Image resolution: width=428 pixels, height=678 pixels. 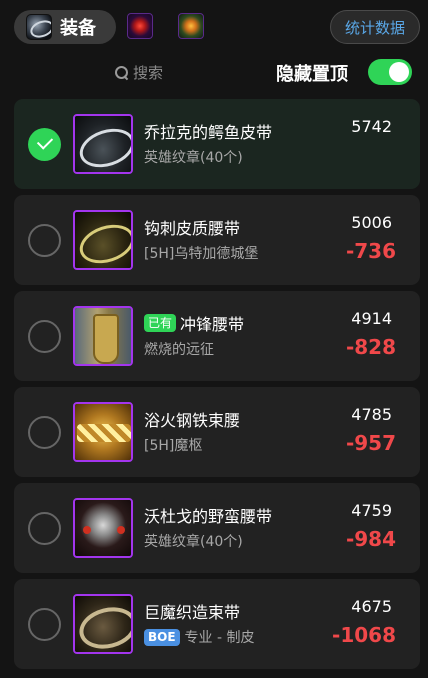 I want to click on item-name: 钩刺皮质腰带, so click(x=192, y=228).